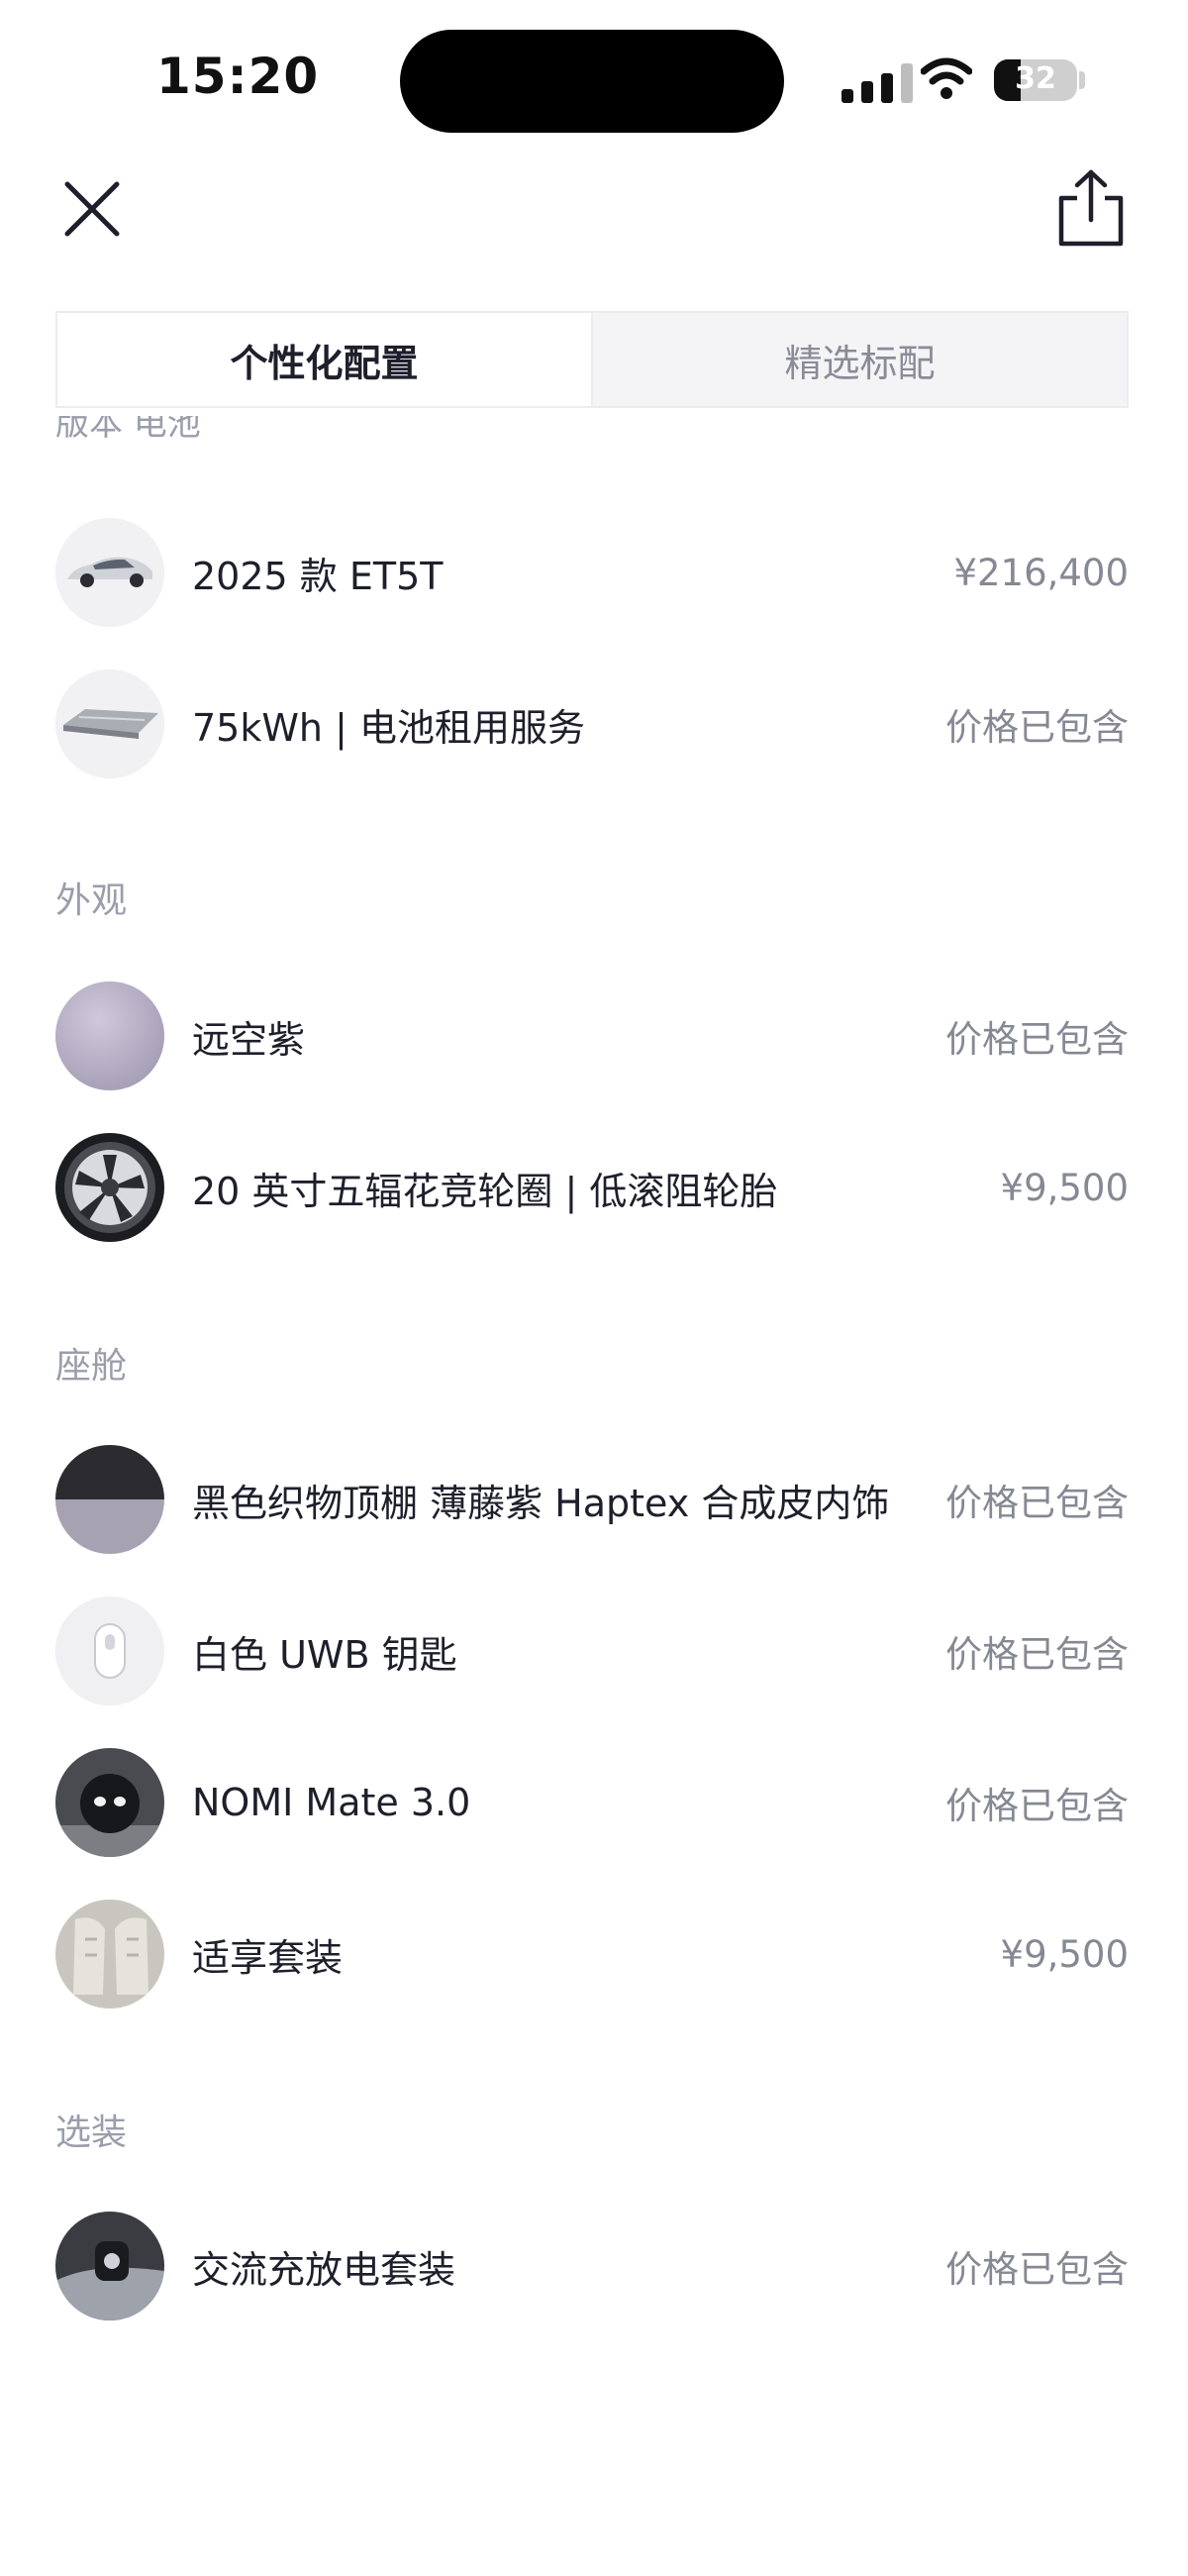 The width and height of the screenshot is (1188, 2576). I want to click on list-item-battery: 75kWh | 电池租用服务 价格已包含, so click(592, 724).